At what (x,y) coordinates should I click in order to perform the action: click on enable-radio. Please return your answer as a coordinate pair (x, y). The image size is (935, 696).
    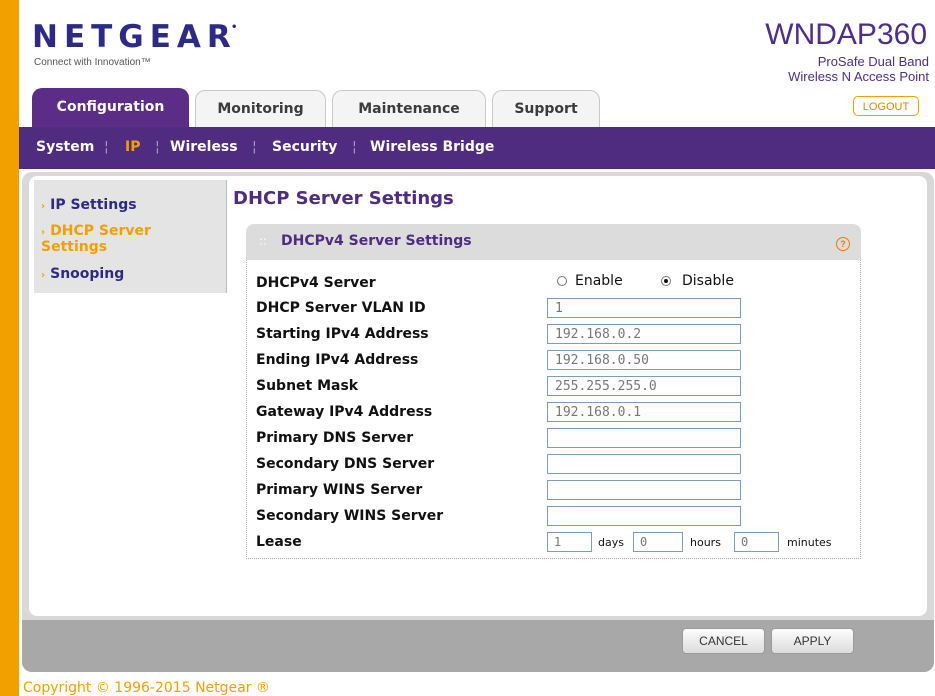
    Looking at the image, I should click on (562, 281).